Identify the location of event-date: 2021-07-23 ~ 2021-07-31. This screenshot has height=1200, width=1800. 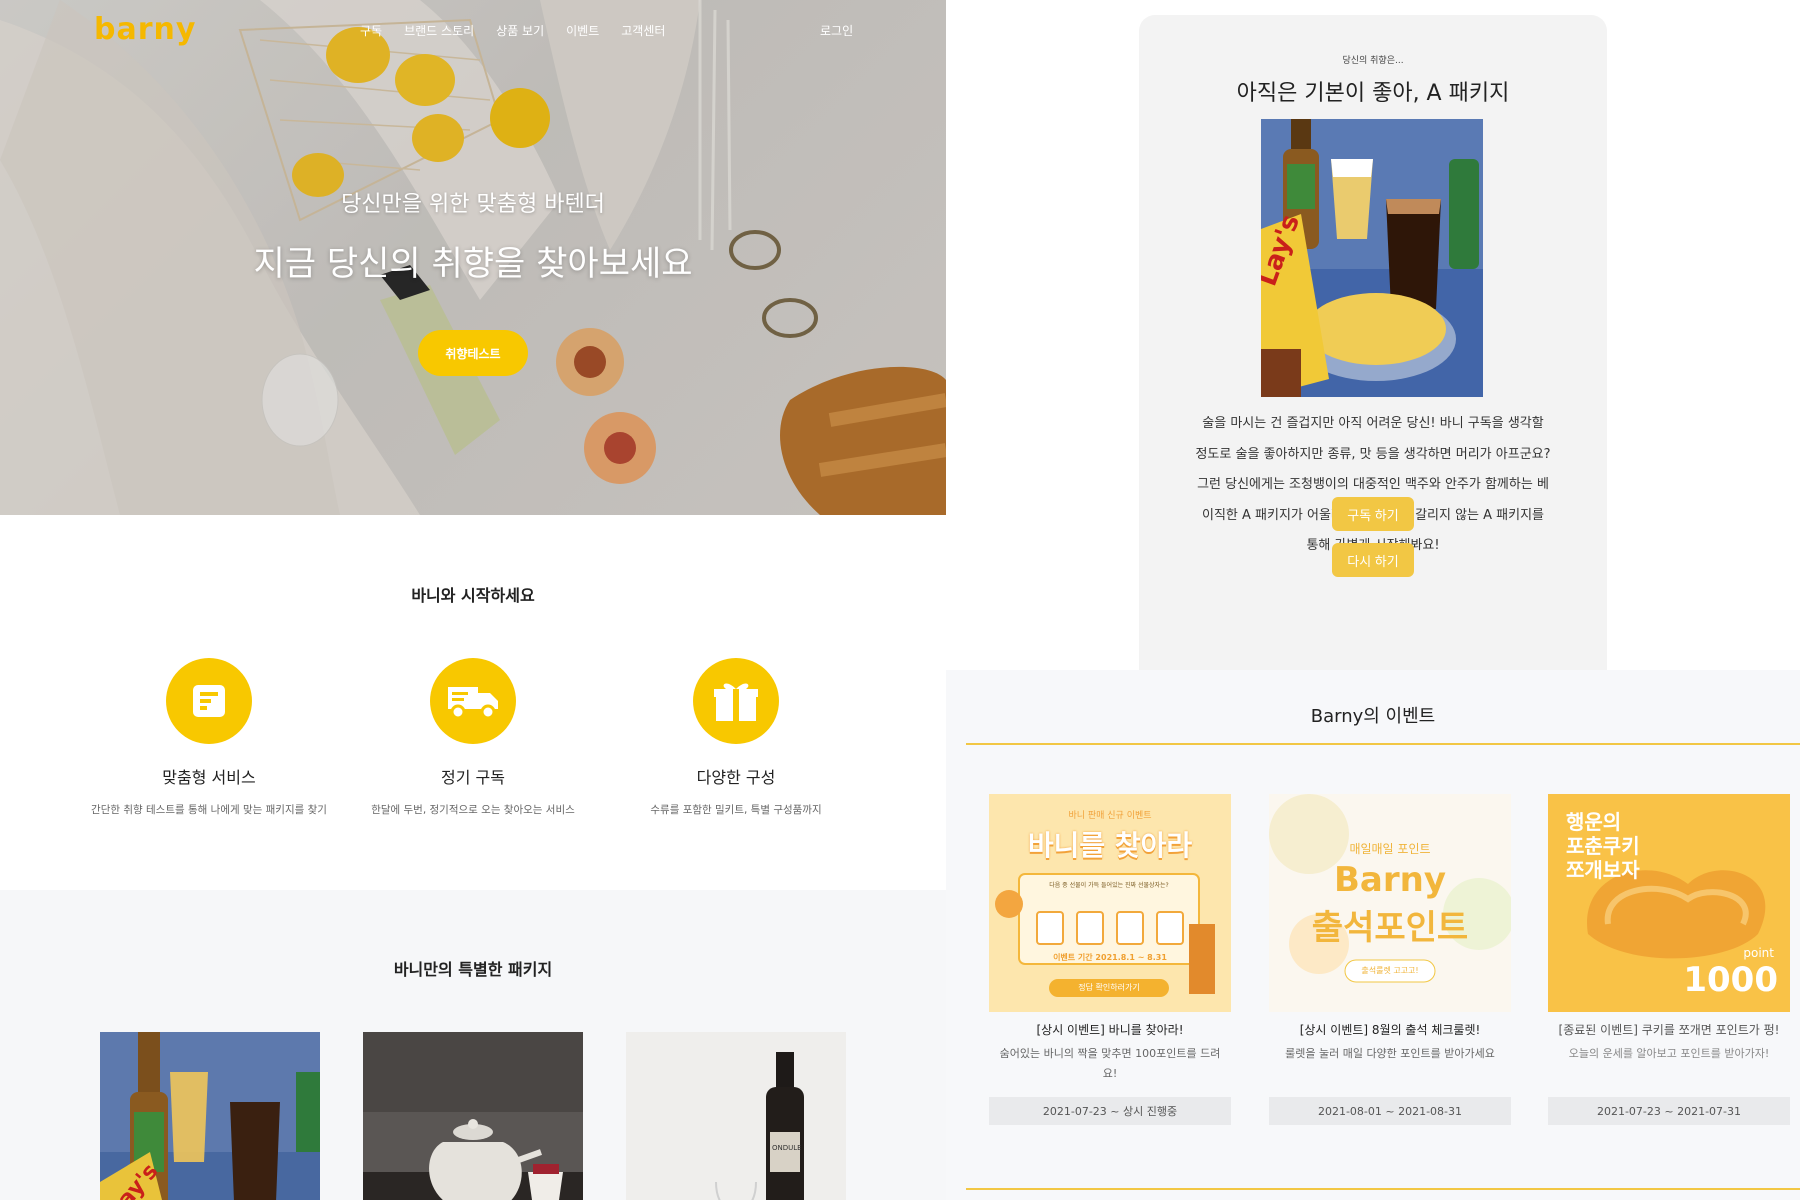
(1669, 1111).